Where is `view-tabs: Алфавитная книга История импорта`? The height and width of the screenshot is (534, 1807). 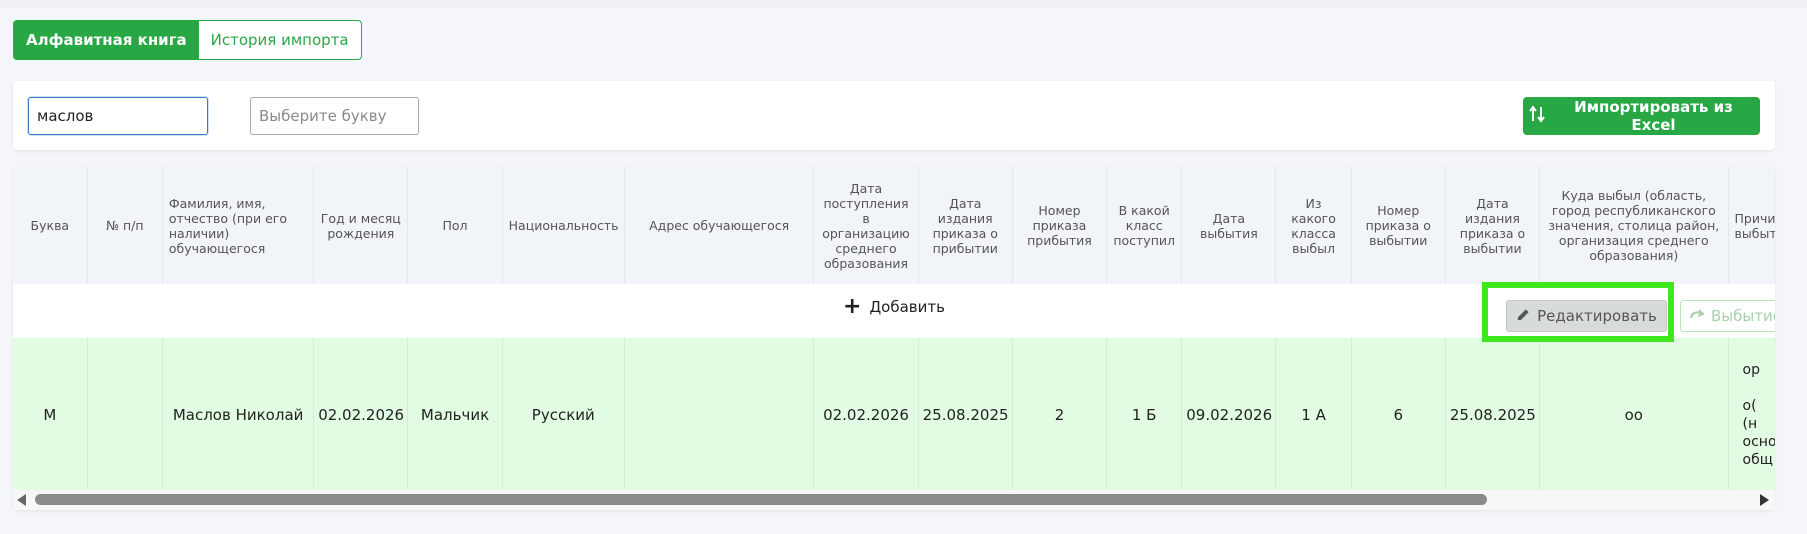
view-tabs: Алфавитная книга История импорта is located at coordinates (187, 40).